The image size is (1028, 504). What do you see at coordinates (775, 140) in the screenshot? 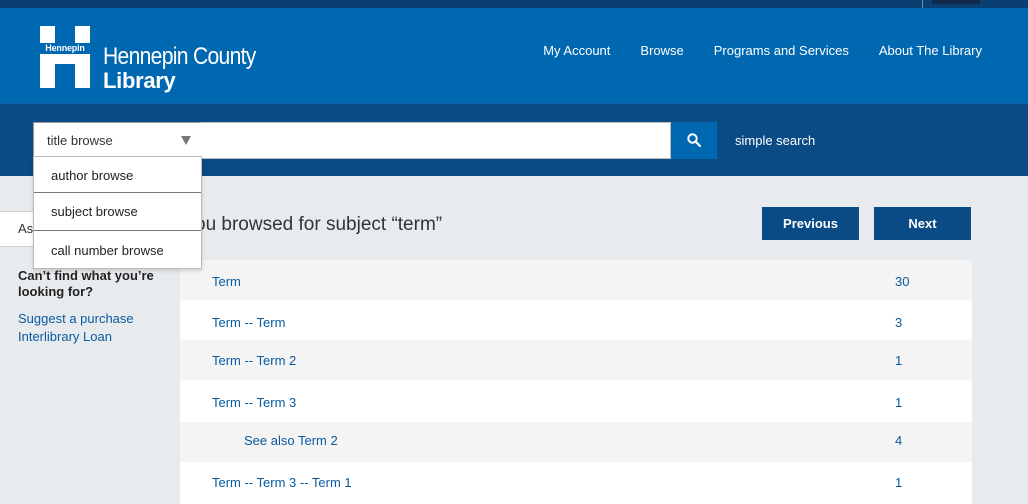
I see `simple-search-link: simple search` at bounding box center [775, 140].